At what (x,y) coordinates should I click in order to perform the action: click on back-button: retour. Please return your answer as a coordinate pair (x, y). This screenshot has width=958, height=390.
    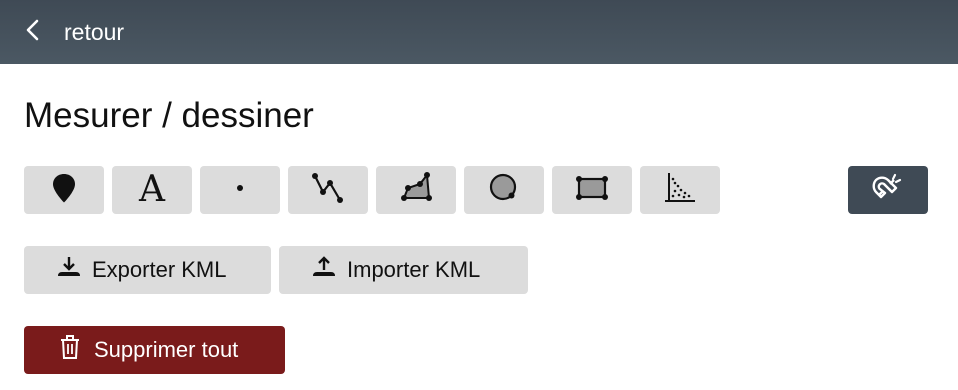
    Looking at the image, I should click on (62, 32).